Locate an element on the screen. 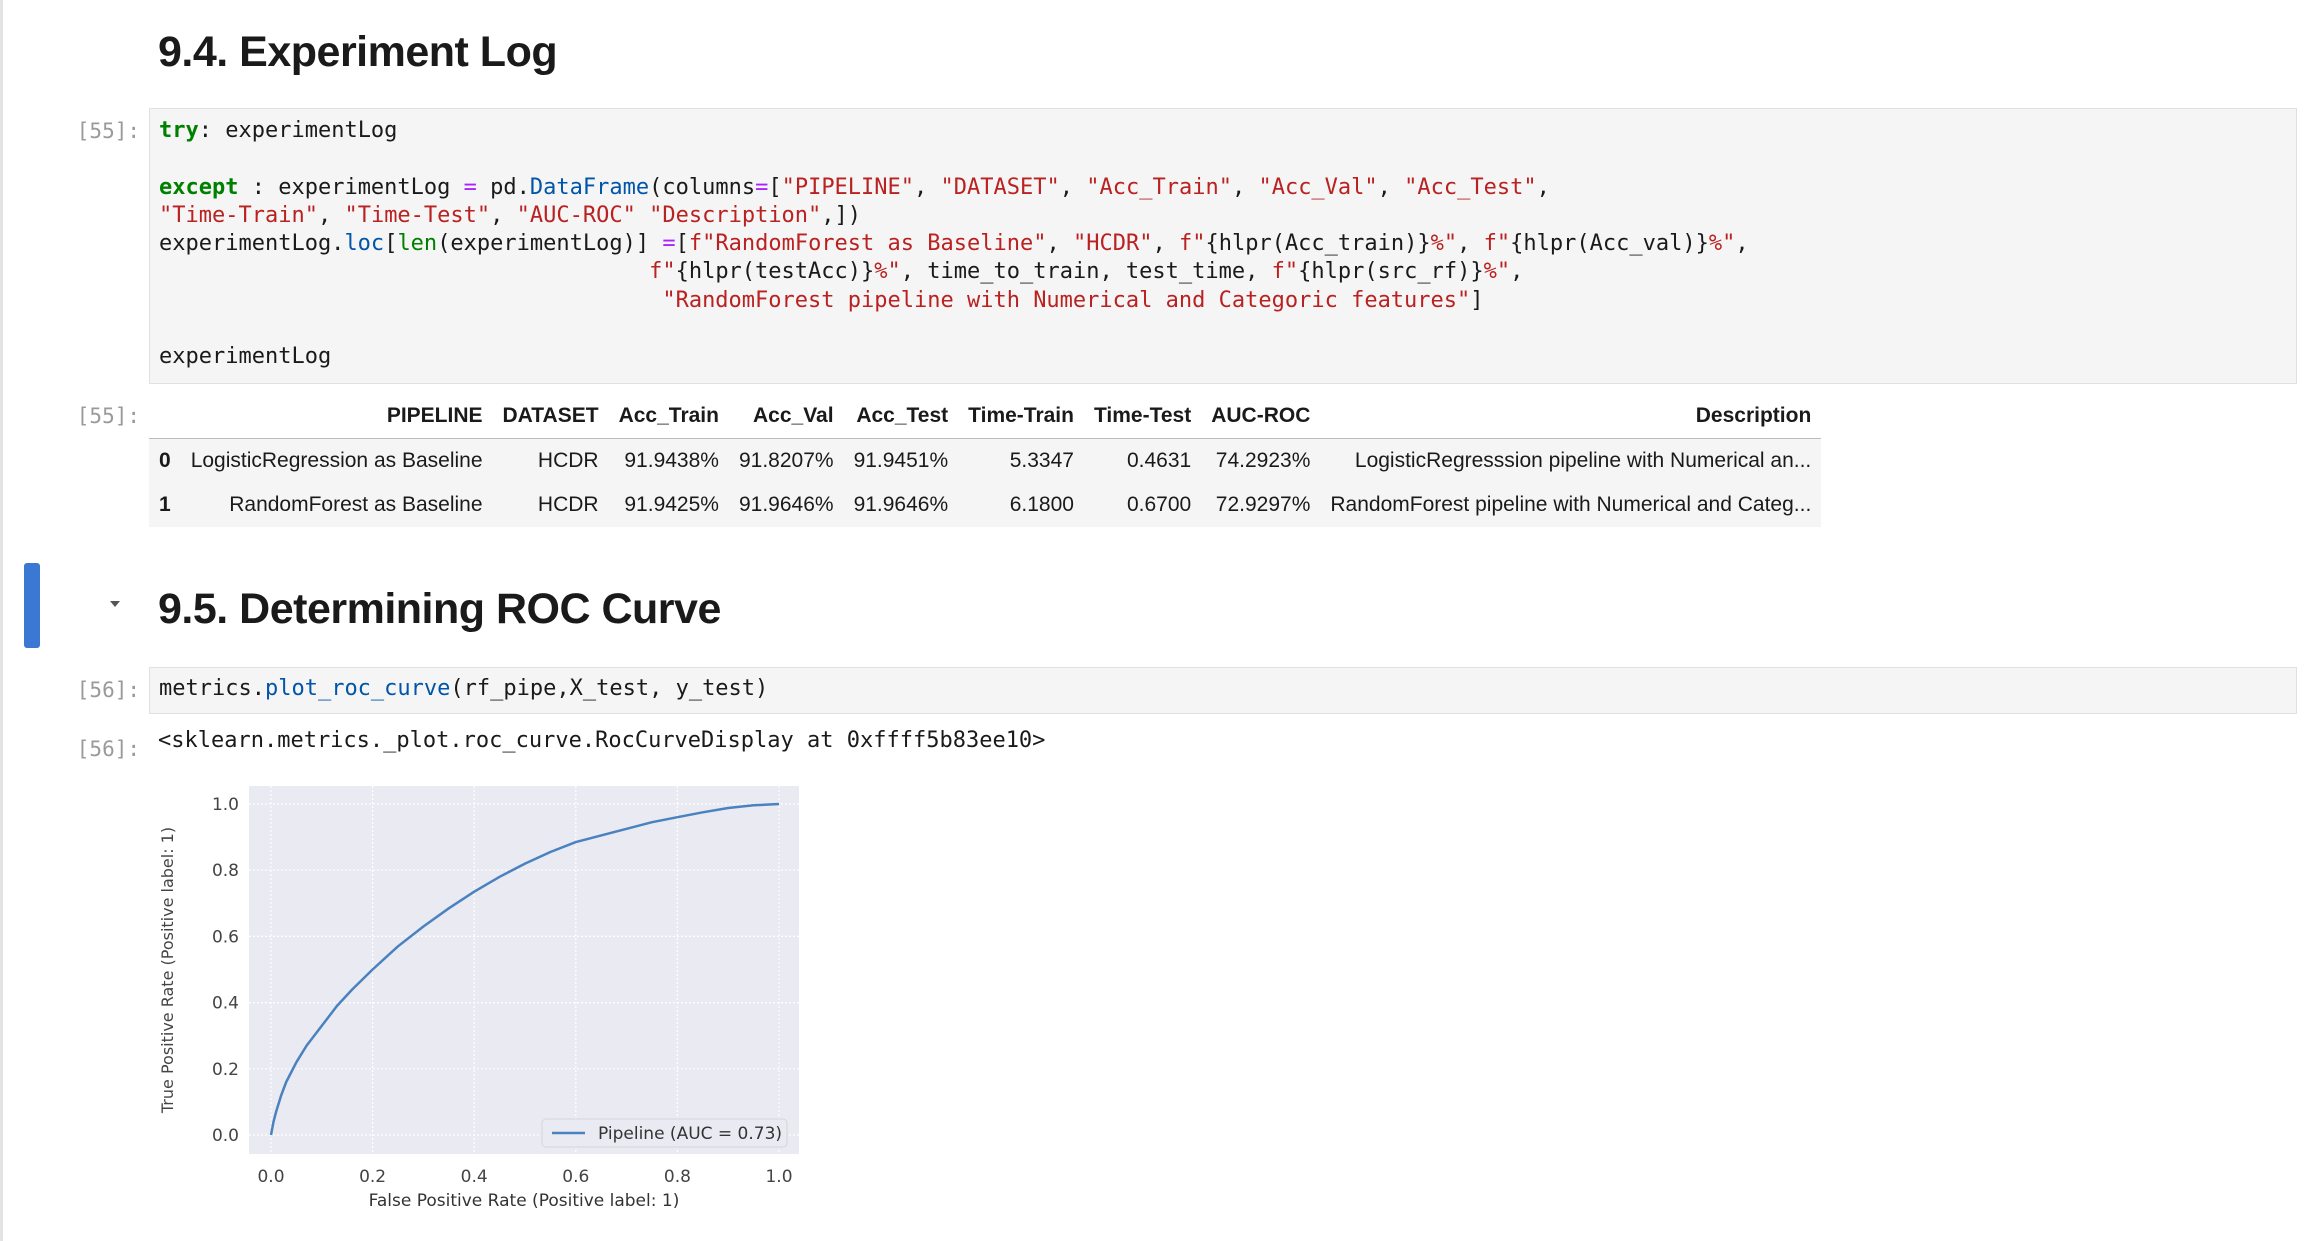 Image resolution: width=2314 pixels, height=1241 pixels. x-tick-label: 0.6 is located at coordinates (575, 1177).